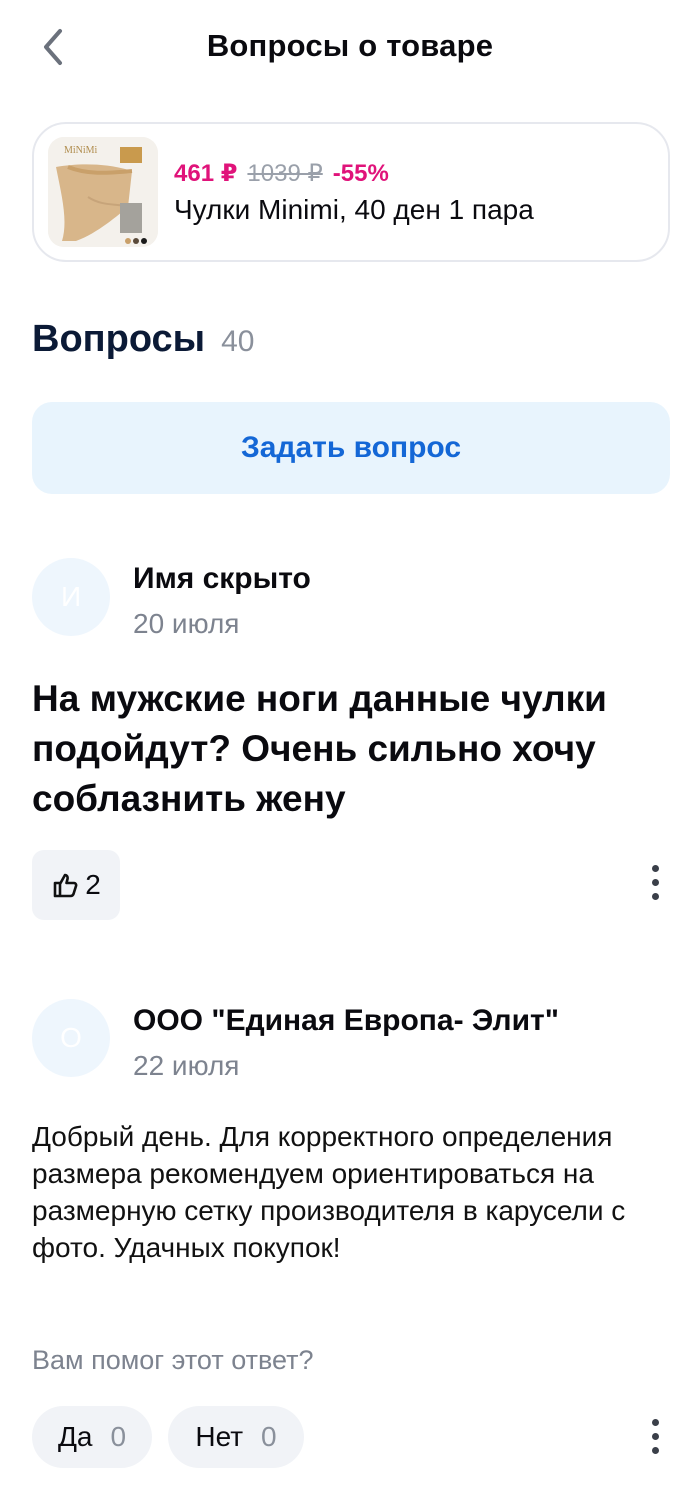 The height and width of the screenshot is (1501, 700). I want to click on avatar: И, so click(71, 597).